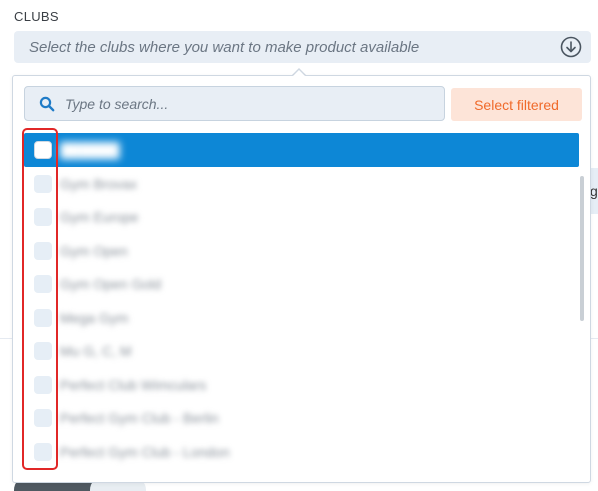 The width and height of the screenshot is (598, 491). Describe the element at coordinates (96, 351) in the screenshot. I see `club-label: Mu G, C, M` at that location.